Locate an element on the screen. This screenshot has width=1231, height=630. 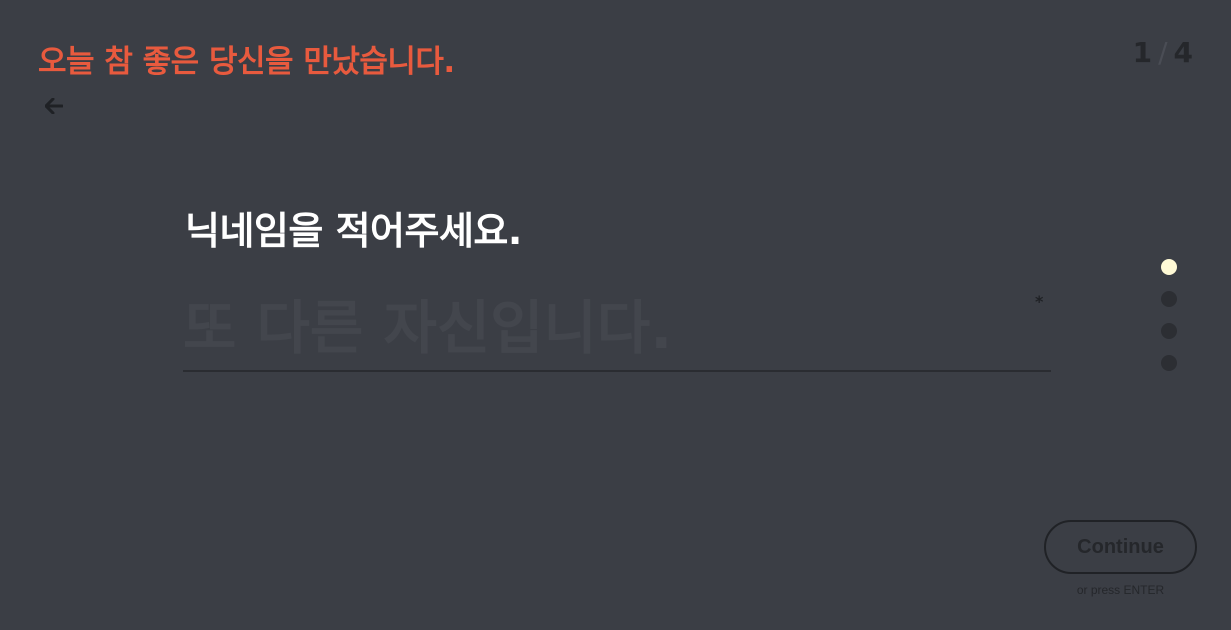
page-title: 오늘 참 좋은 당신을 만났습니다. is located at coordinates (246, 62).